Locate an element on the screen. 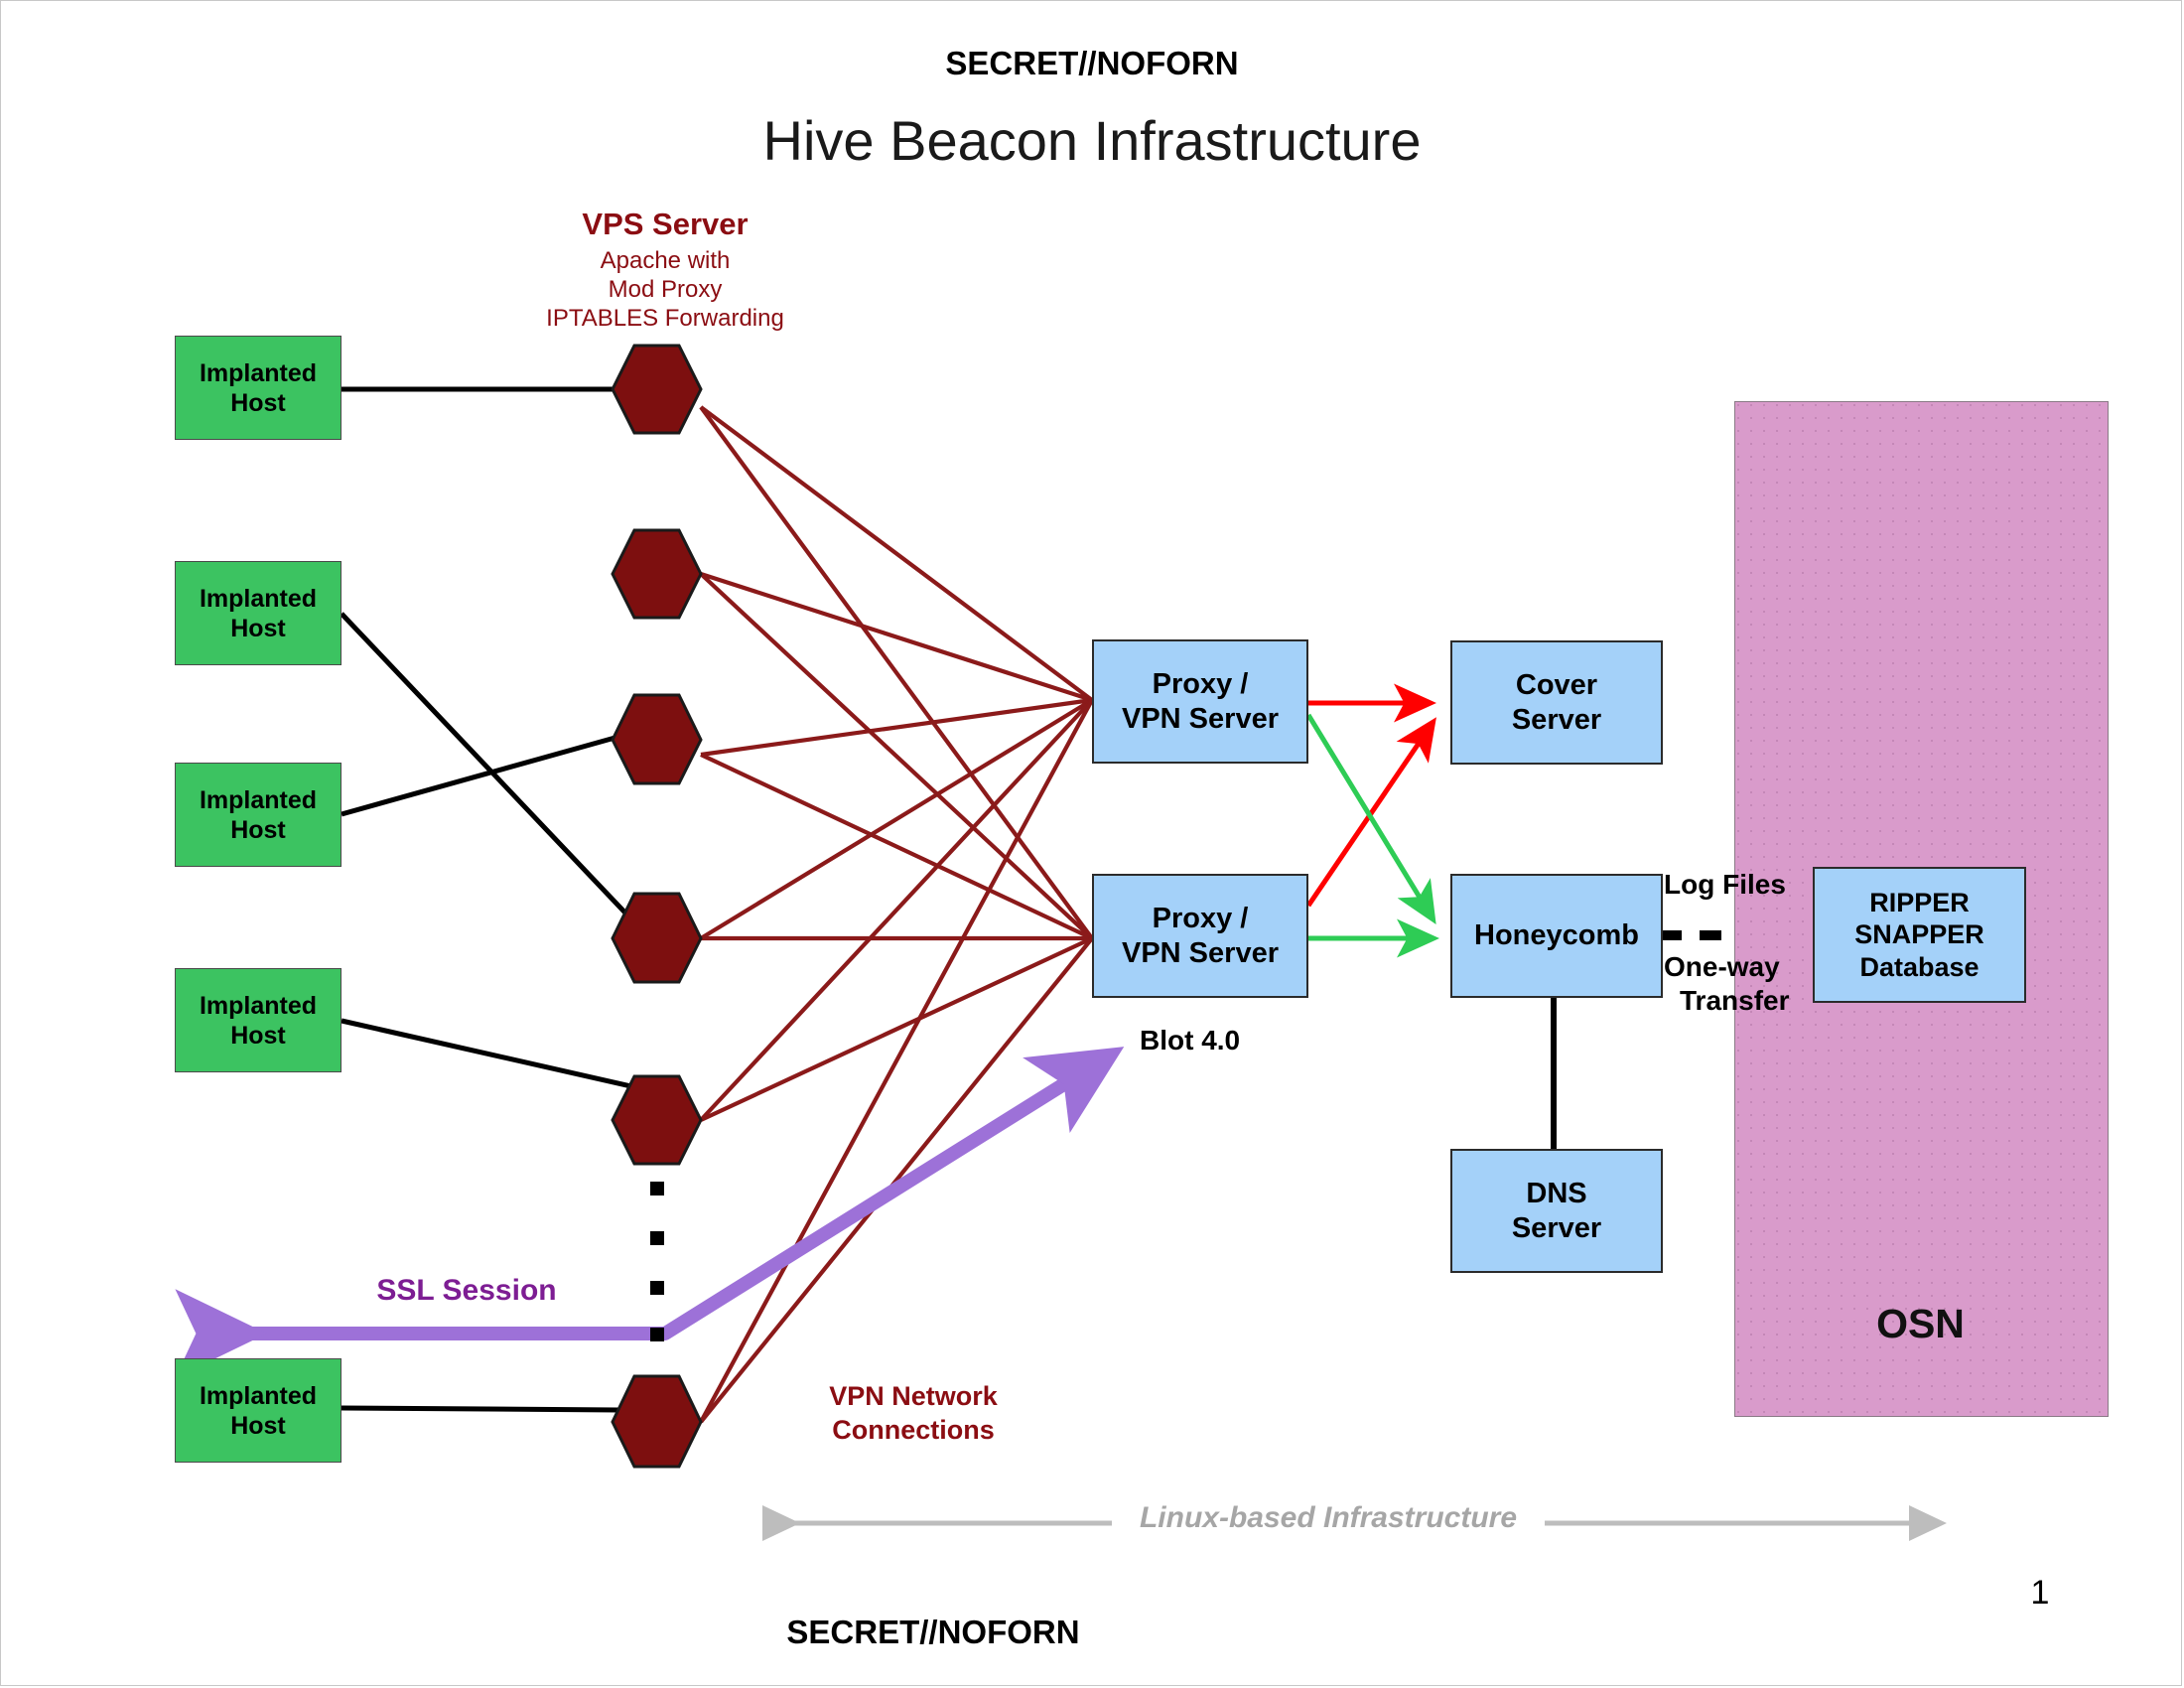 Image resolution: width=2184 pixels, height=1688 pixels. proxy-vpn-server-1-line2: VPN Server is located at coordinates (1200, 718).